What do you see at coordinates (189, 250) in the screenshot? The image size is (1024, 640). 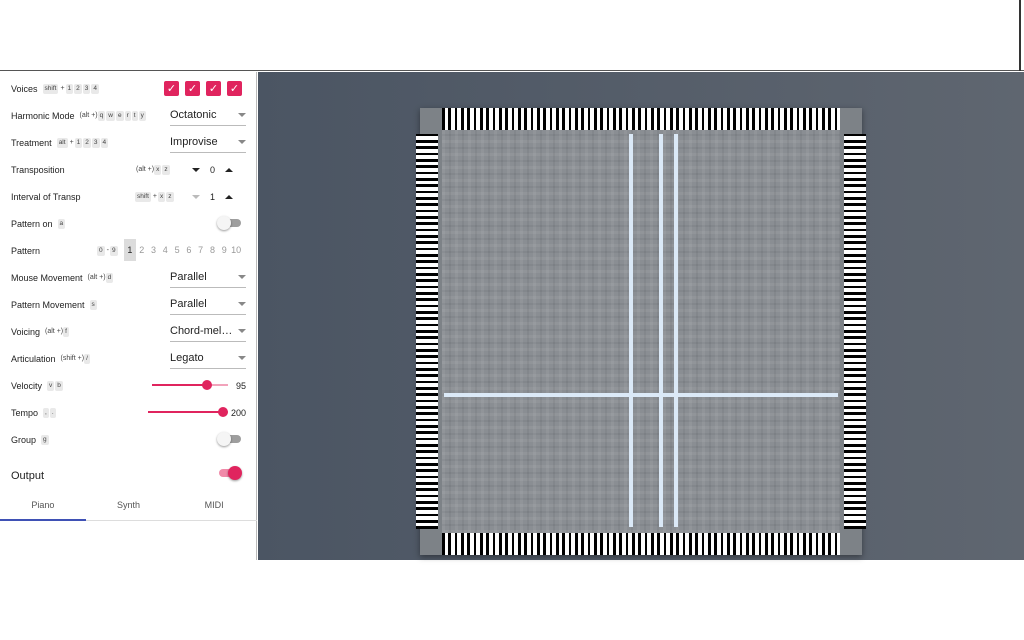 I see `pattern-cell: 6` at bounding box center [189, 250].